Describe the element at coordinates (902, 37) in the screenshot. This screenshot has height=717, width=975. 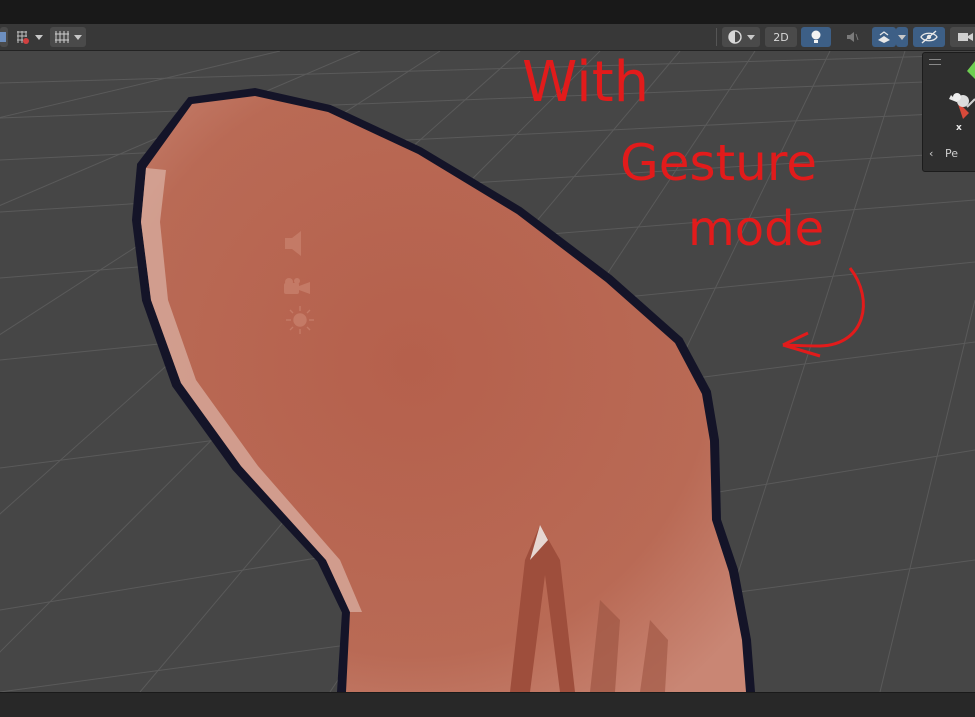
I see `scene-effects-dropdown` at that location.